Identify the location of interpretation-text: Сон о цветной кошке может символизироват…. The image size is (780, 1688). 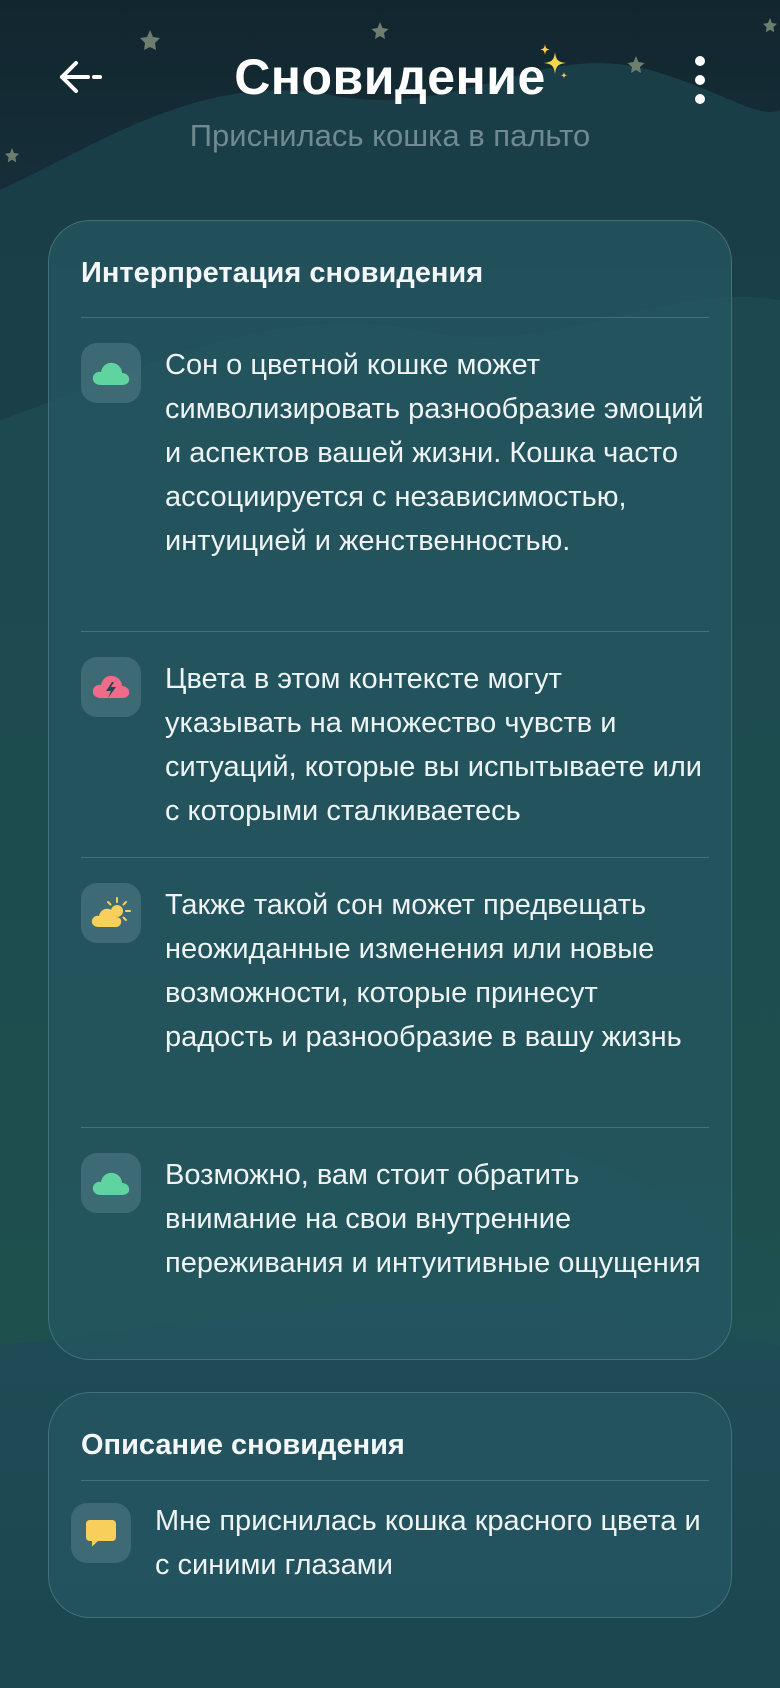
(434, 453).